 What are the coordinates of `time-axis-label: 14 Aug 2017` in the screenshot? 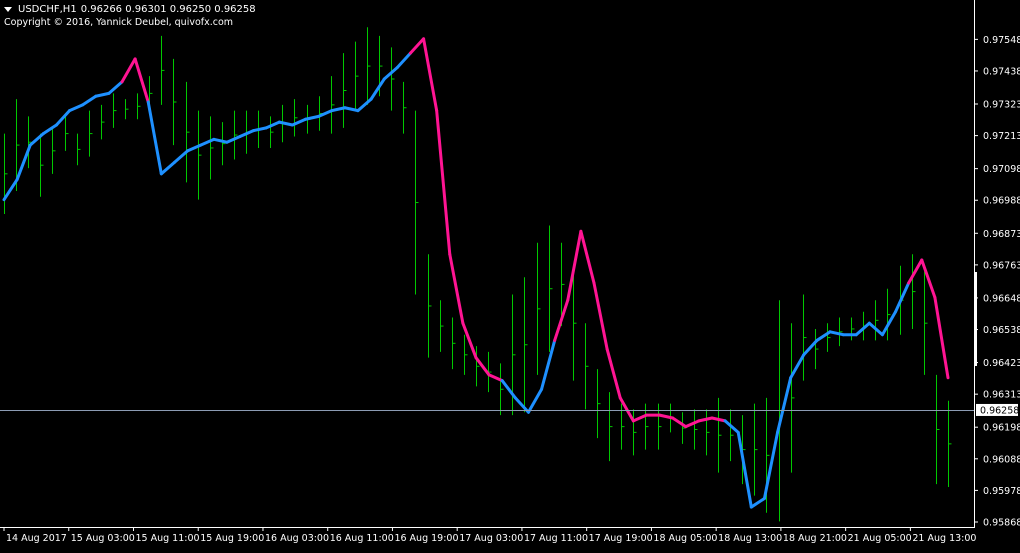 It's located at (36, 538).